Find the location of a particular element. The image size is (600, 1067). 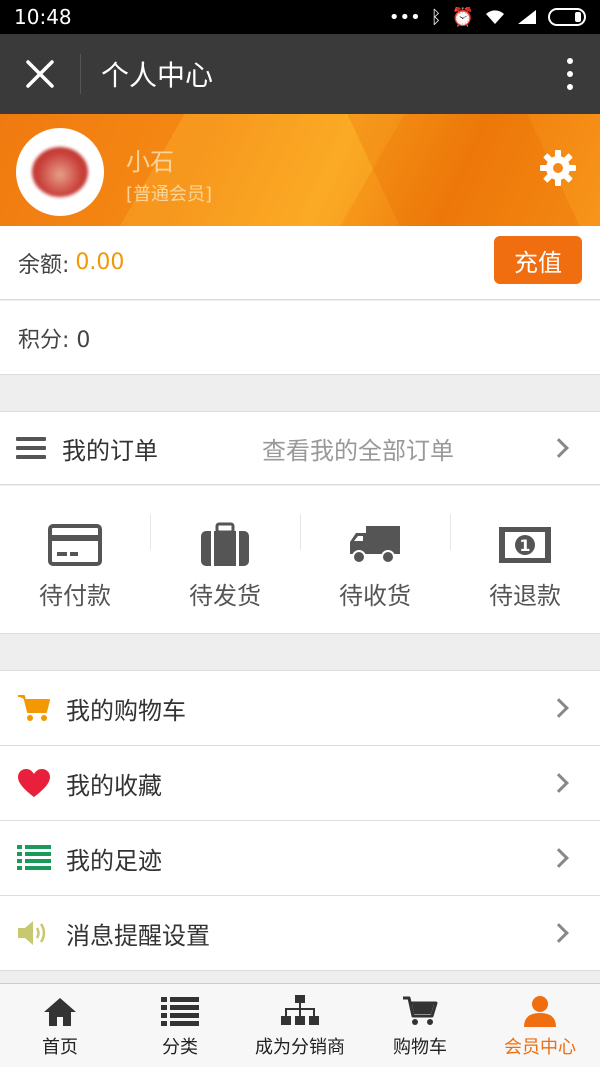

cell-signal-icon is located at coordinates (527, 17).